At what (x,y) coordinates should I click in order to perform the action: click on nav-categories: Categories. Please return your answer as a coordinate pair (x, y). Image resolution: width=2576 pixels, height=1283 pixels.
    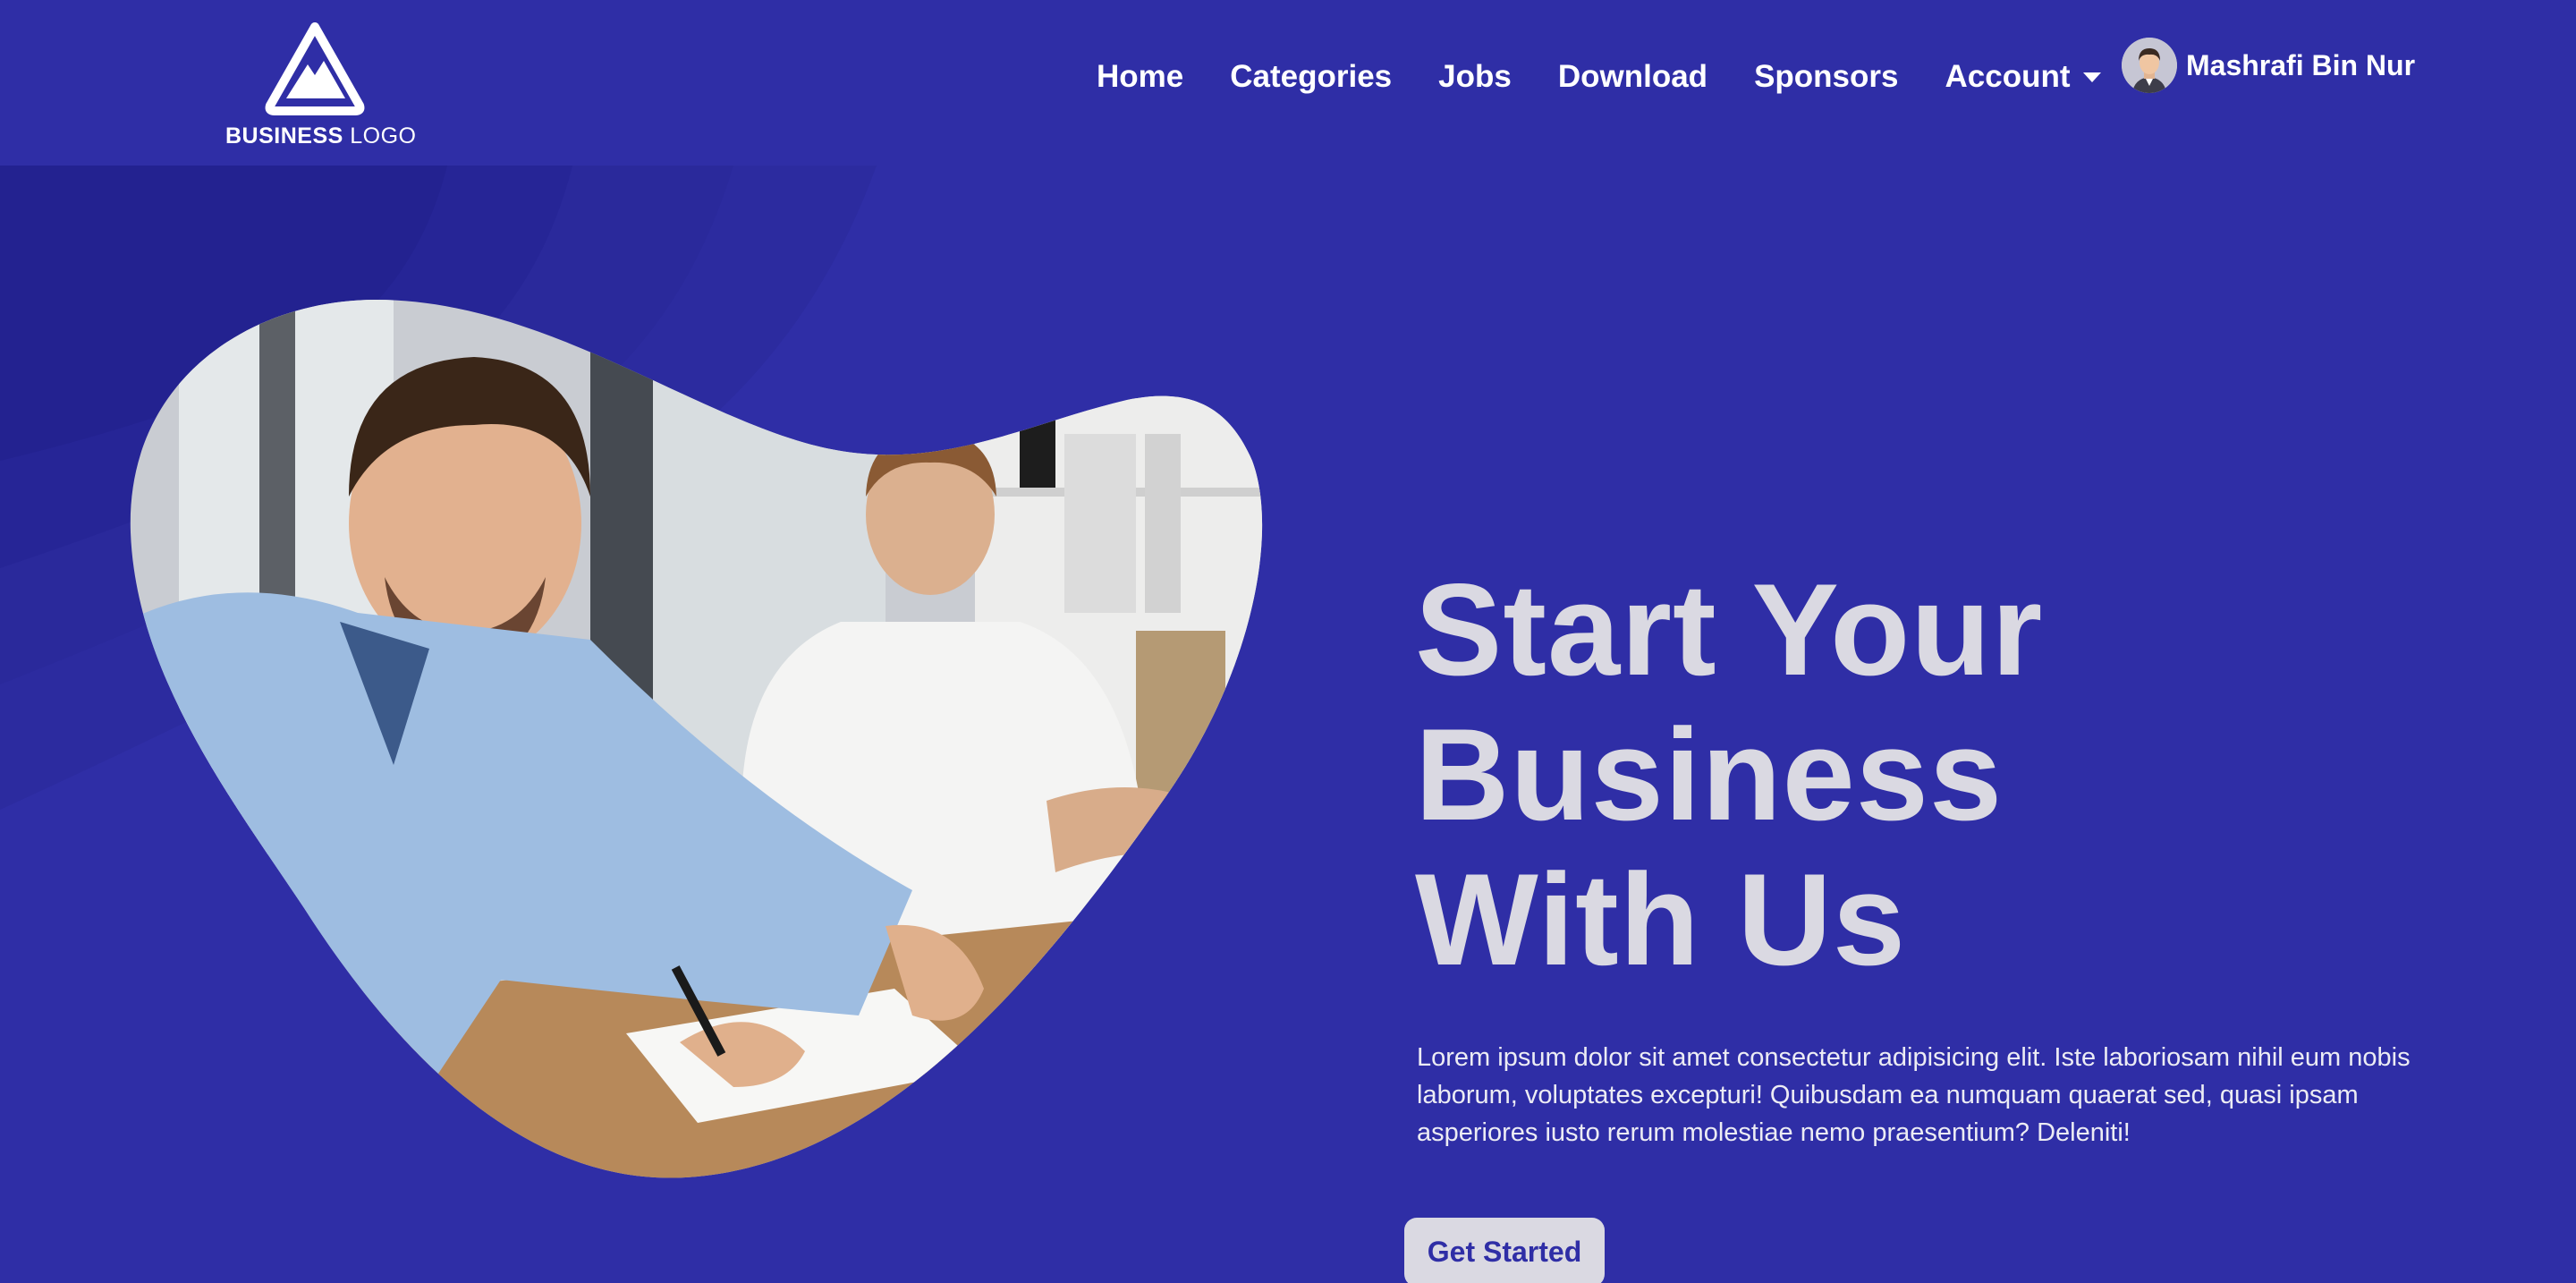
    Looking at the image, I should click on (1311, 77).